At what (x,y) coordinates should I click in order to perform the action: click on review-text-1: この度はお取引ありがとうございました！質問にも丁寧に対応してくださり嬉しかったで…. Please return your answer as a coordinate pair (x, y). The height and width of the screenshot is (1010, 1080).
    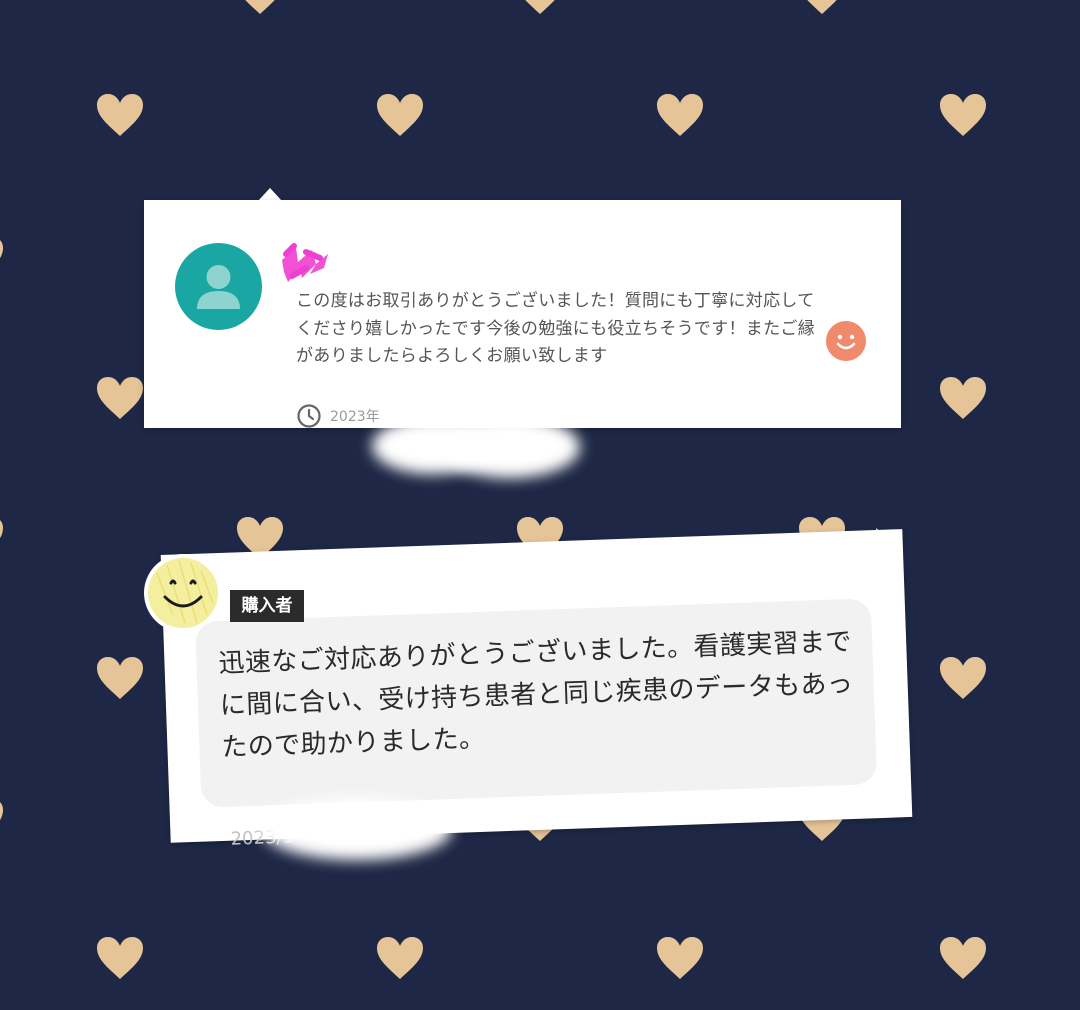
    Looking at the image, I should click on (555, 328).